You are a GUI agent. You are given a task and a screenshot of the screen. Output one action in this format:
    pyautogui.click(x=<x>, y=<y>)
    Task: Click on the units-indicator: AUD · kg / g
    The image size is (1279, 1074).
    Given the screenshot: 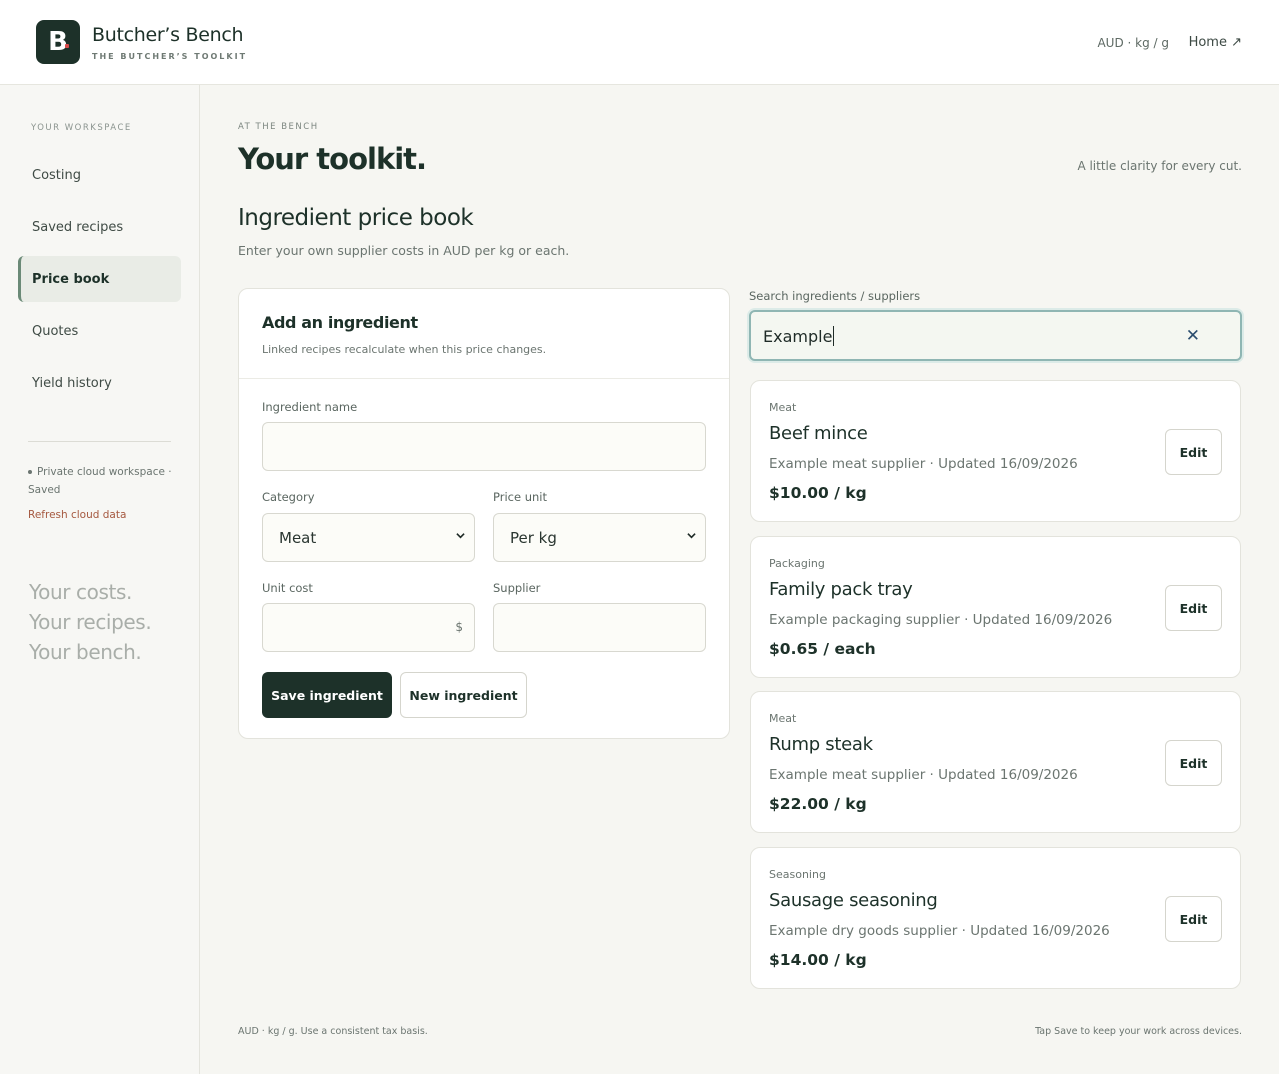 What is the action you would take?
    pyautogui.click(x=1133, y=43)
    